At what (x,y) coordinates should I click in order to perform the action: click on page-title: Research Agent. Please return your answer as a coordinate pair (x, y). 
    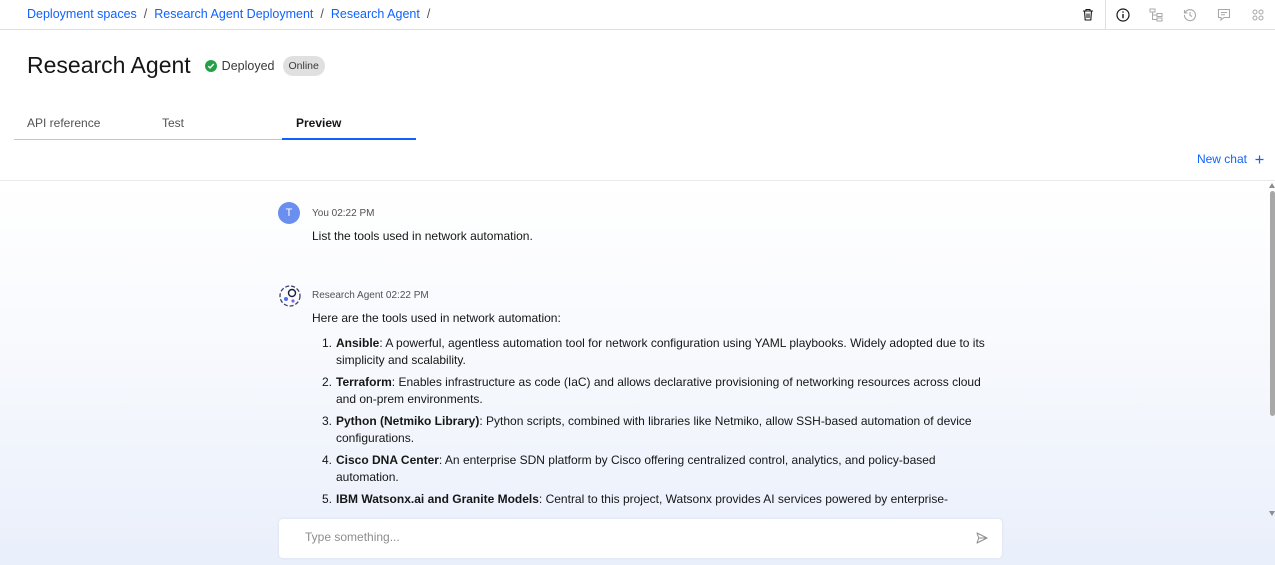
    Looking at the image, I should click on (109, 65).